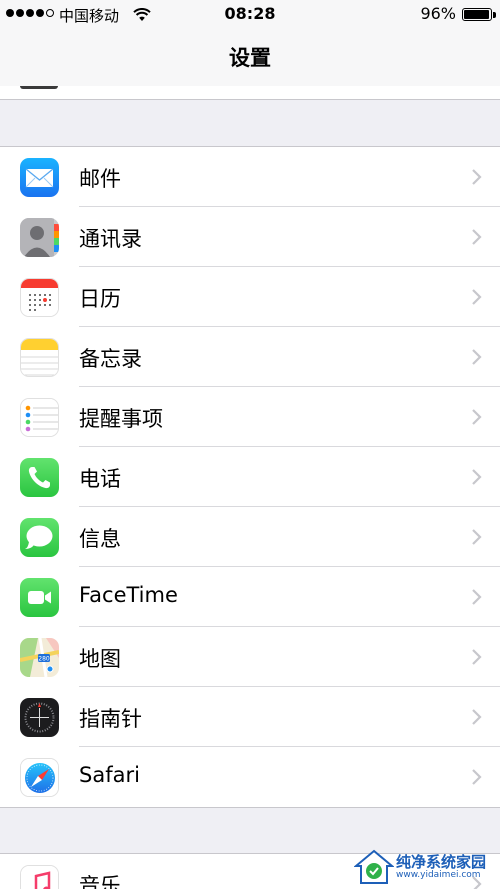 The height and width of the screenshot is (889, 500). Describe the element at coordinates (250, 93) in the screenshot. I see `previous-group-edge` at that location.